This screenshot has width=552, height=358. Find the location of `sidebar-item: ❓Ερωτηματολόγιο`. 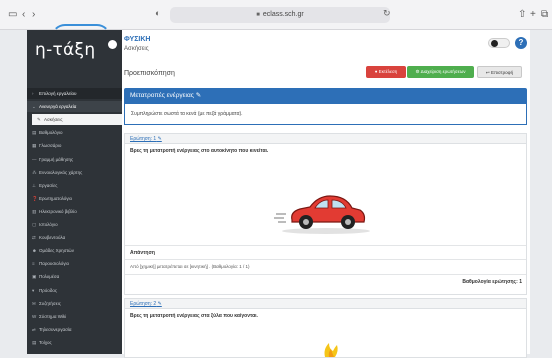

sidebar-item: ❓Ερωτηματολόγιο is located at coordinates (74, 198).